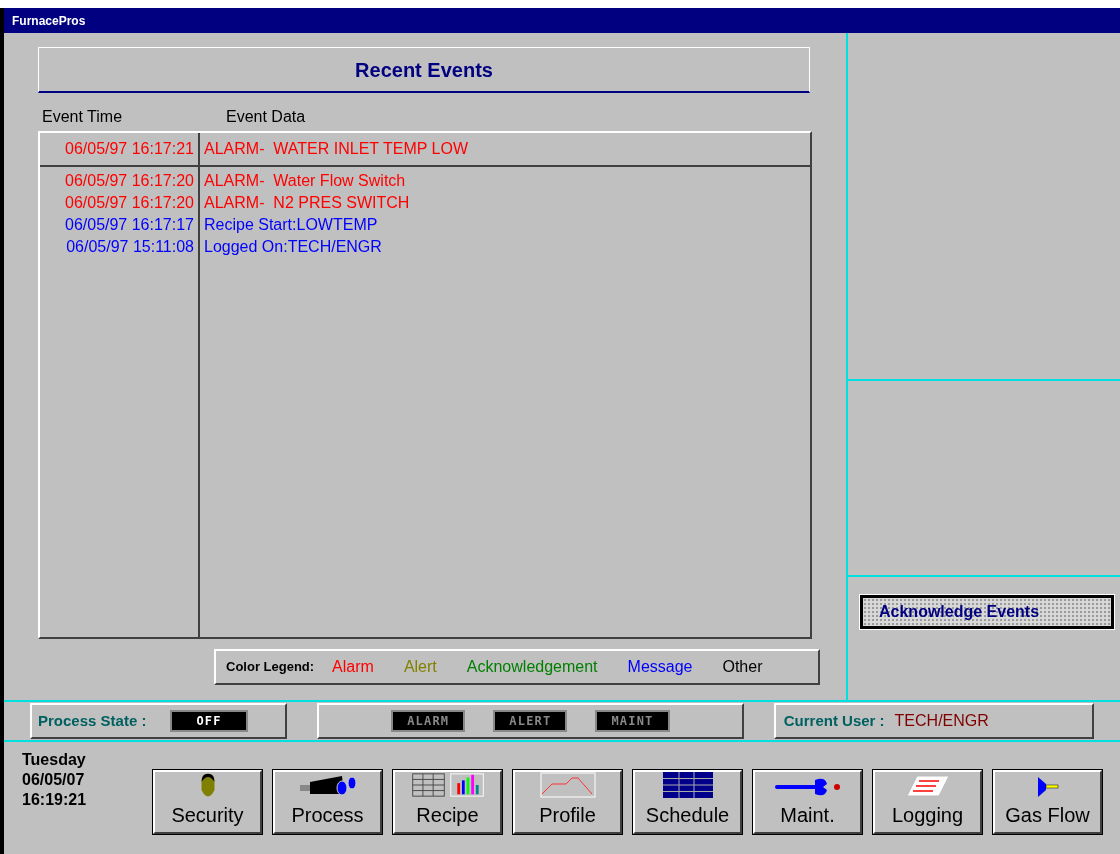 This screenshot has height=854, width=1120. What do you see at coordinates (567, 802) in the screenshot?
I see `nav-button: Profile` at bounding box center [567, 802].